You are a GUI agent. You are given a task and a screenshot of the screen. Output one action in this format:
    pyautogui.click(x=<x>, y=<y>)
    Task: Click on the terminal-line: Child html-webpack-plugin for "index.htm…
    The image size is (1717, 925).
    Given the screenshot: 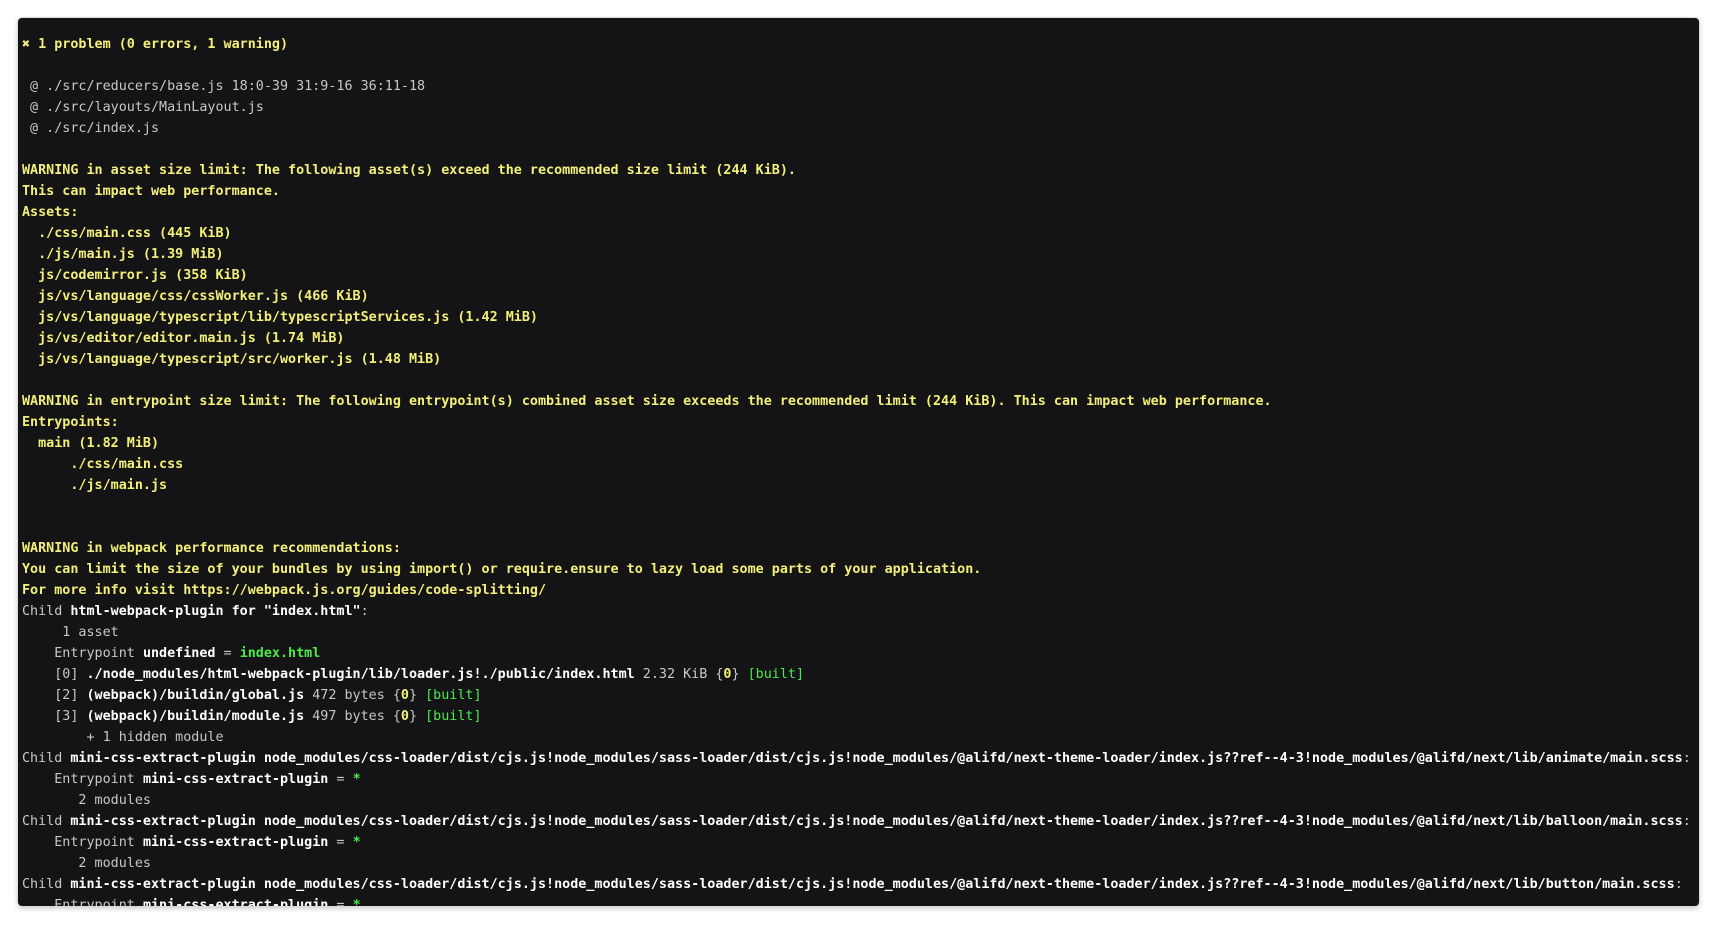 What is the action you would take?
    pyautogui.click(x=860, y=611)
    